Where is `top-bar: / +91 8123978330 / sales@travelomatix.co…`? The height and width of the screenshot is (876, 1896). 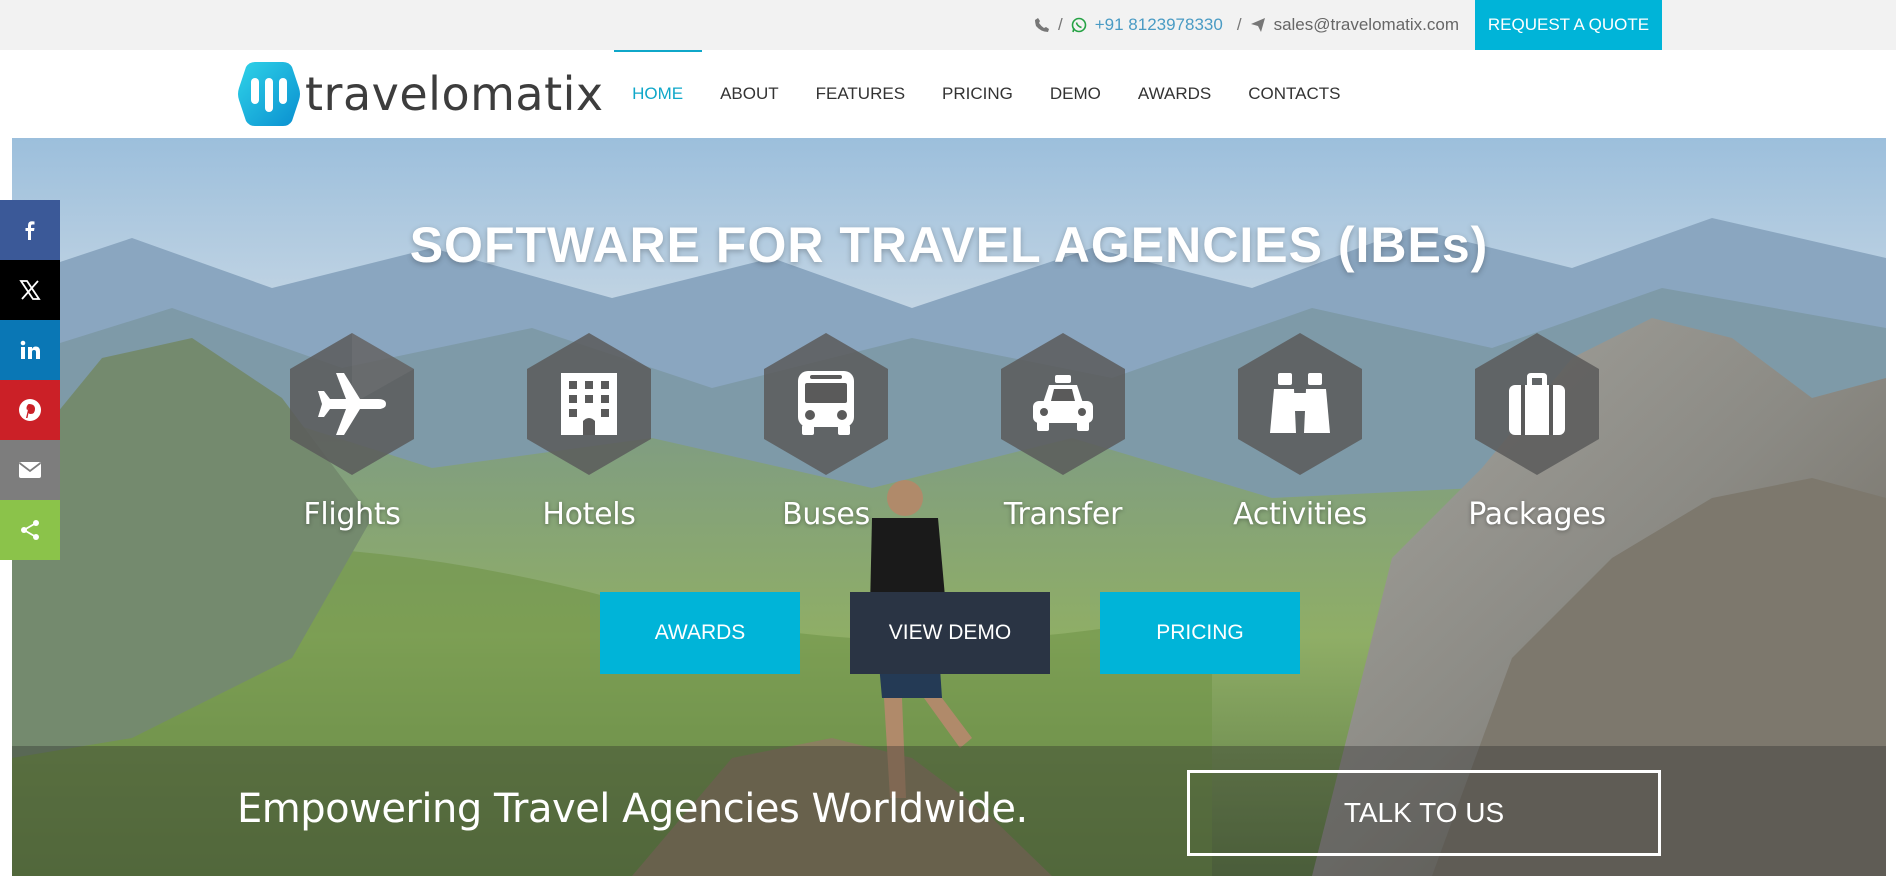 top-bar: / +91 8123978330 / sales@travelomatix.co… is located at coordinates (948, 25).